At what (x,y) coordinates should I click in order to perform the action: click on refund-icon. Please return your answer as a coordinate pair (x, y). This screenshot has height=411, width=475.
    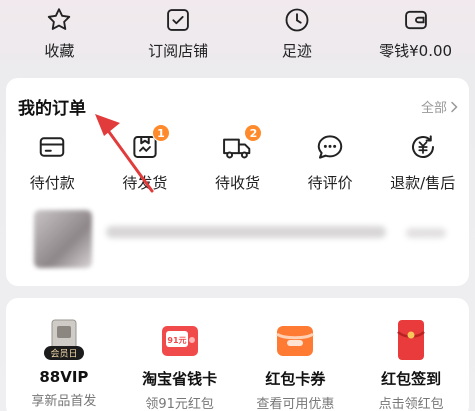
    Looking at the image, I should click on (422, 147).